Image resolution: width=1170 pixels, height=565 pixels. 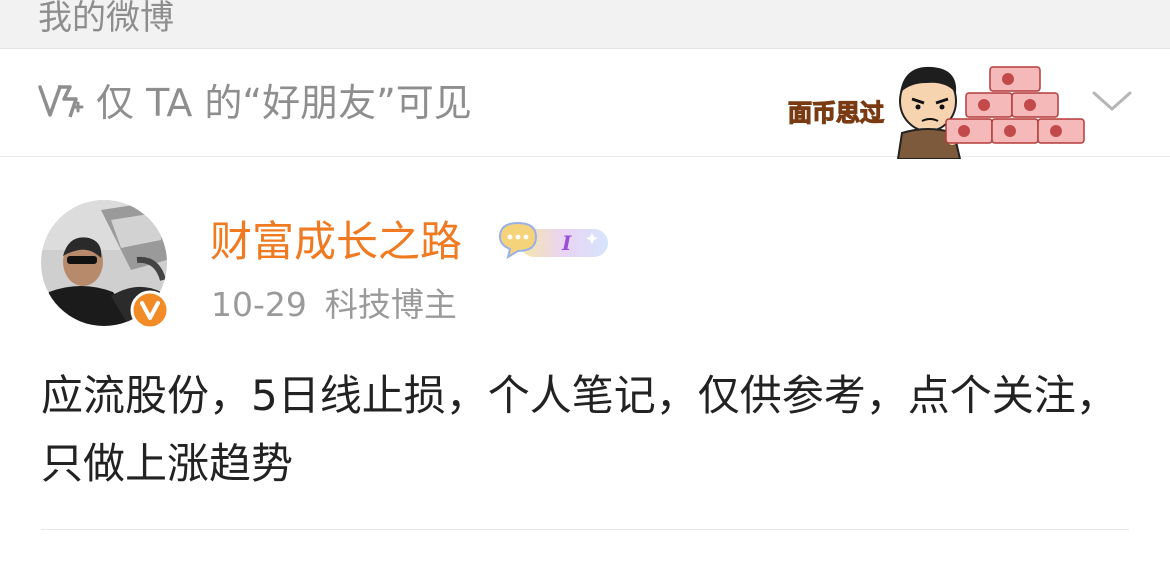 I want to click on username: 财富成长之路, so click(x=336, y=242).